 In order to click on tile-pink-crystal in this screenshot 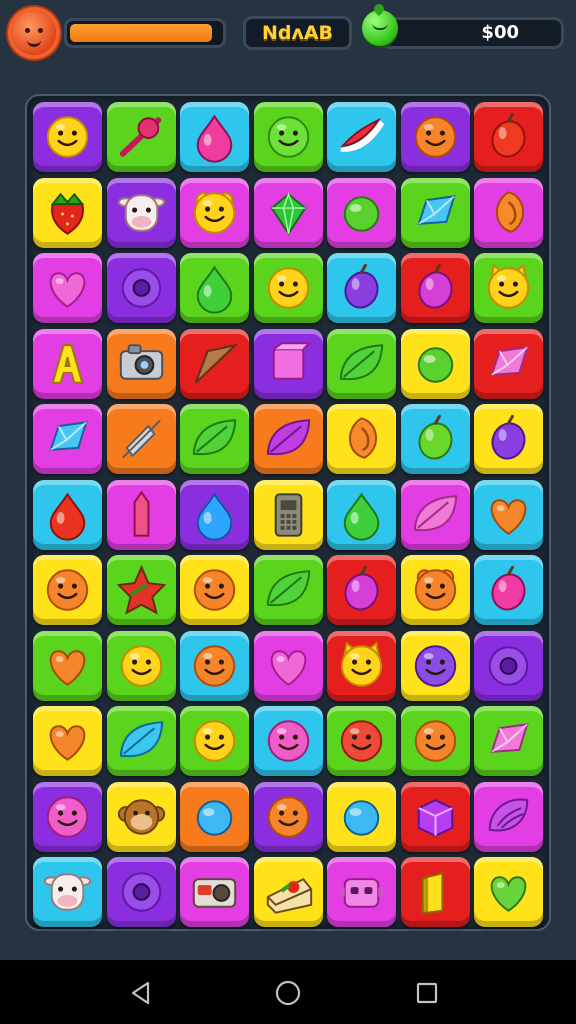, I will do `click(141, 514)`.